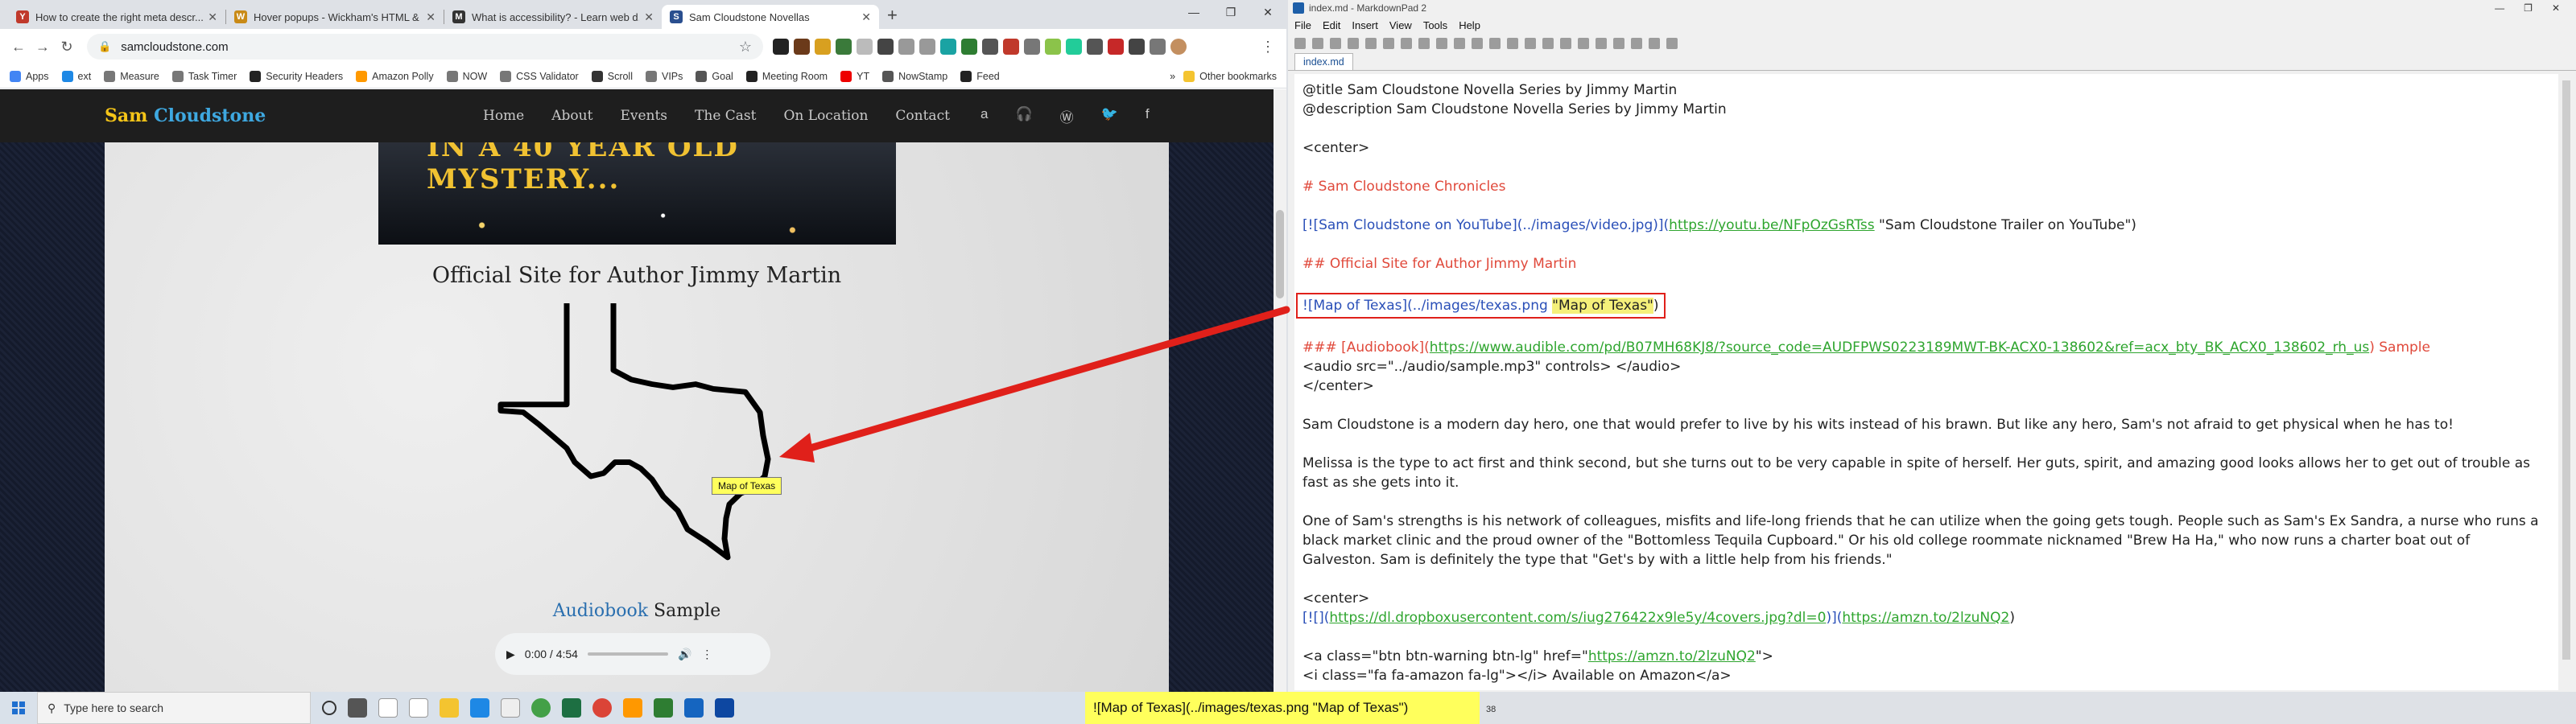  Describe the element at coordinates (1323, 61) in the screenshot. I see `md-tab-index: index.md` at that location.